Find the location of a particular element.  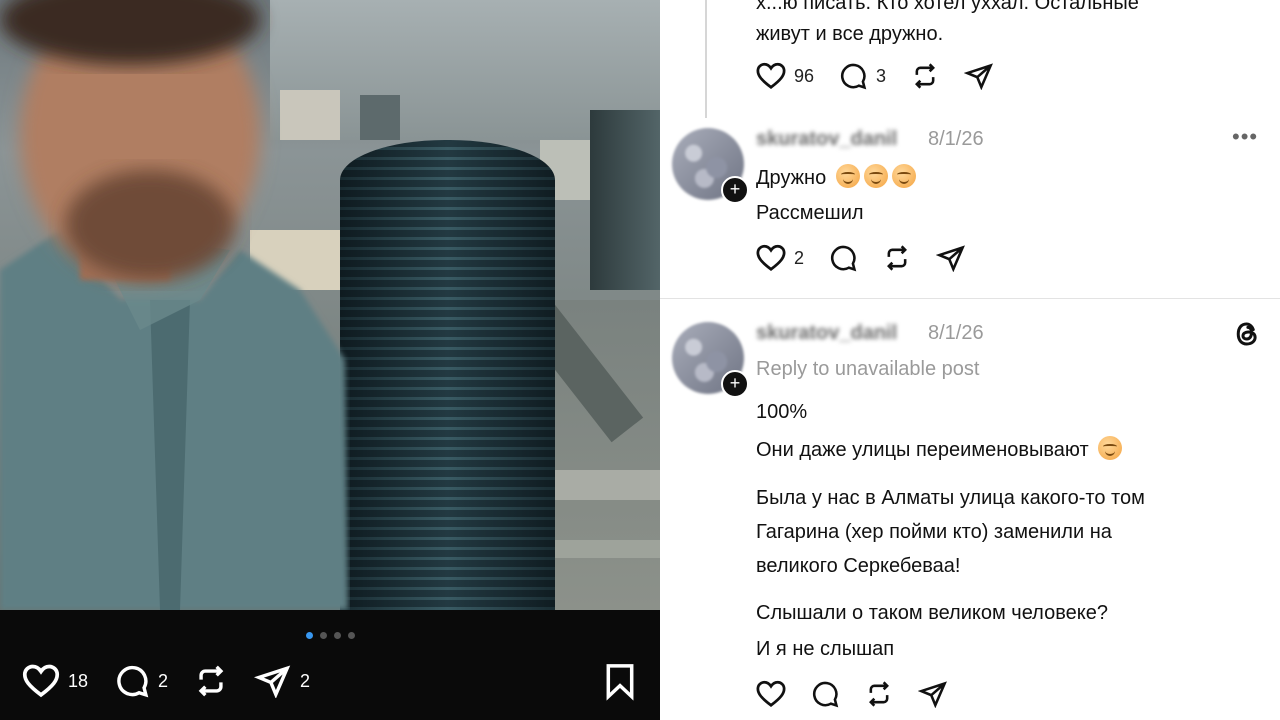

like-button: 96 is located at coordinates (785, 76).